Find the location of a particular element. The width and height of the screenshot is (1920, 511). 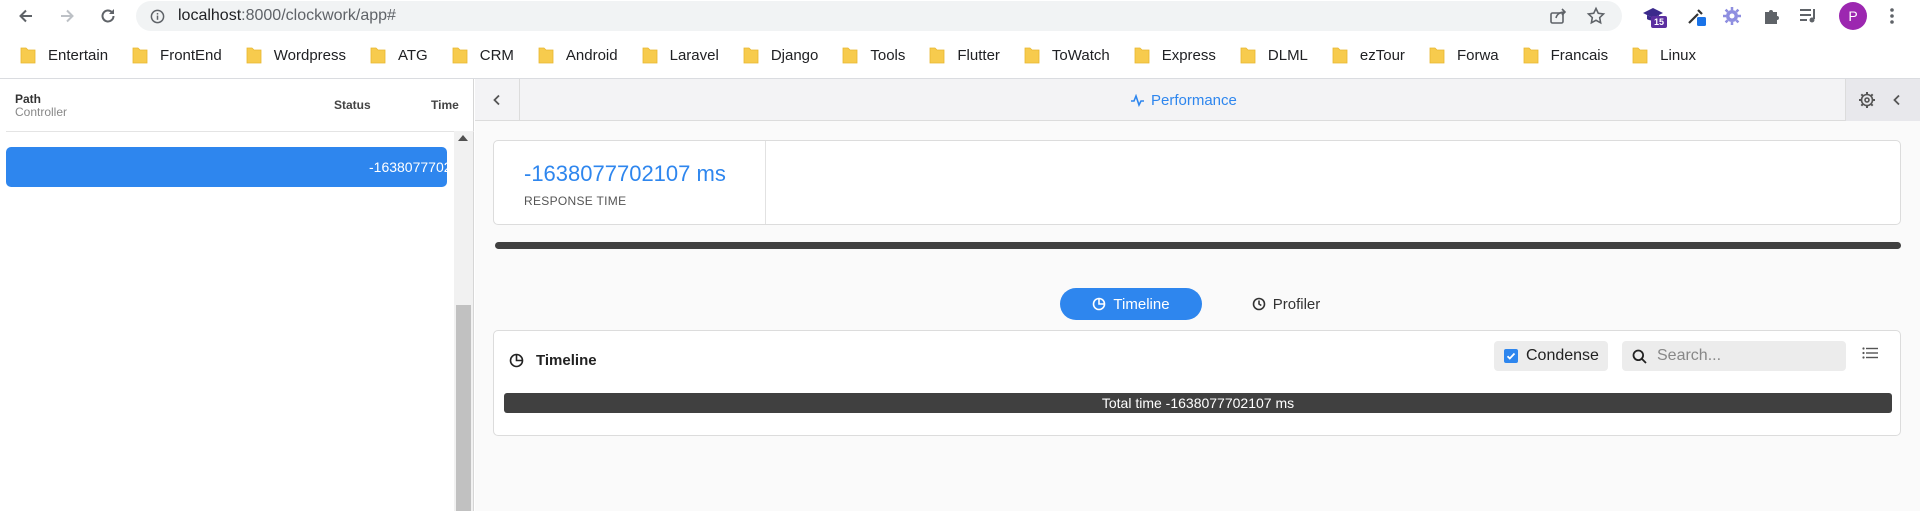

tab-performance-label: Performance is located at coordinates (1194, 100).